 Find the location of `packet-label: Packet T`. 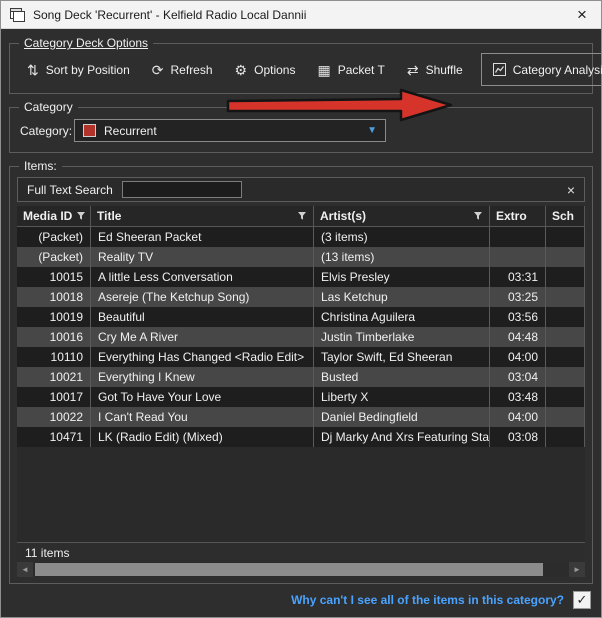

packet-label: Packet T is located at coordinates (361, 69).